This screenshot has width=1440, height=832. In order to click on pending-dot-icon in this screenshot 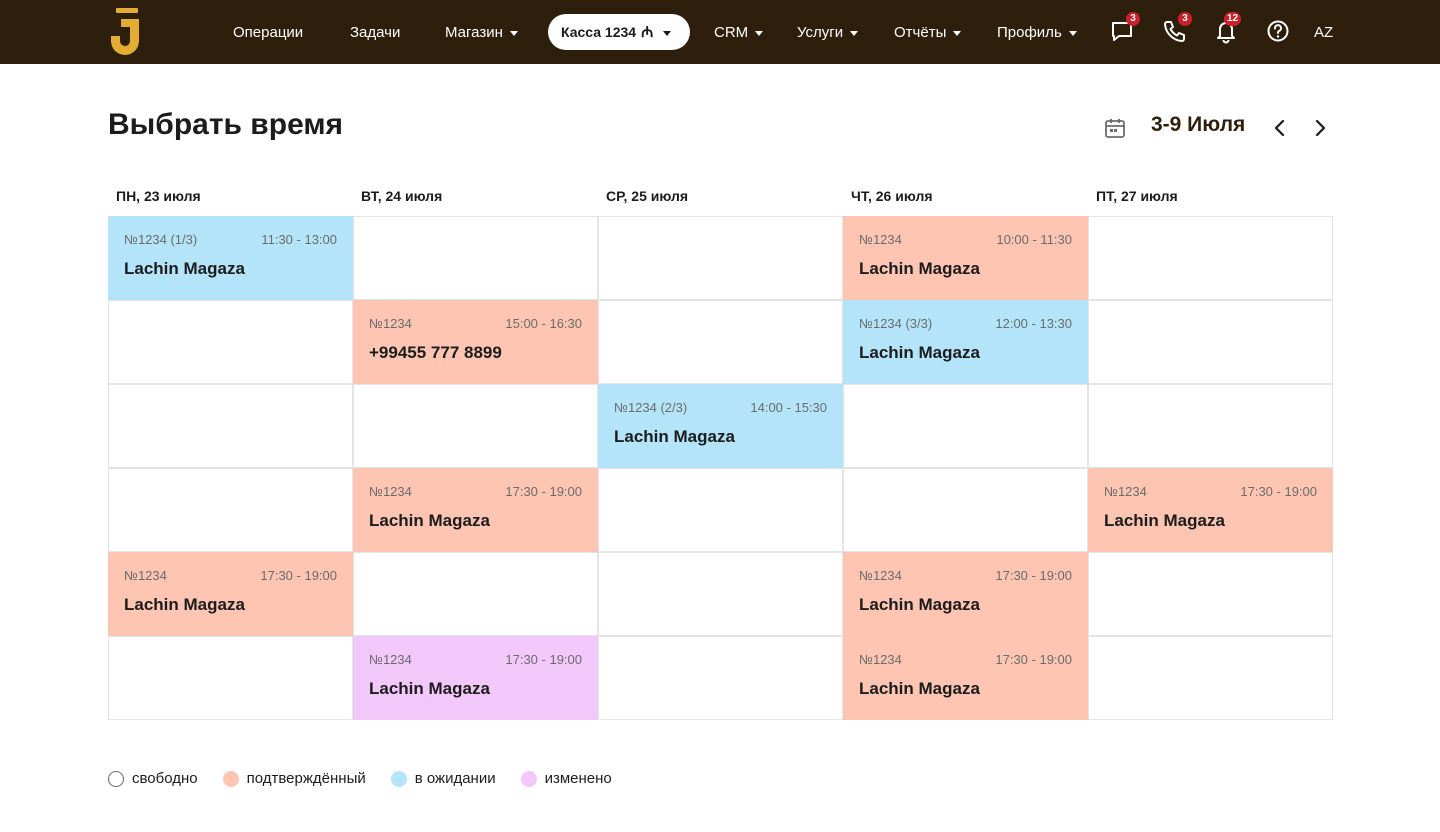, I will do `click(398, 778)`.